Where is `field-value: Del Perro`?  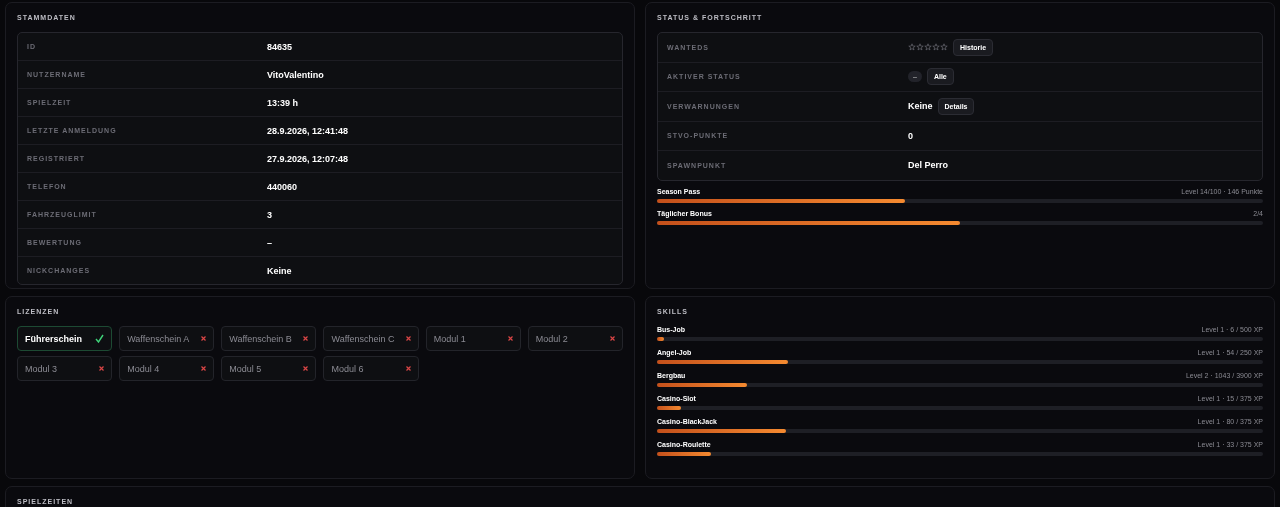
field-value: Del Perro is located at coordinates (928, 165).